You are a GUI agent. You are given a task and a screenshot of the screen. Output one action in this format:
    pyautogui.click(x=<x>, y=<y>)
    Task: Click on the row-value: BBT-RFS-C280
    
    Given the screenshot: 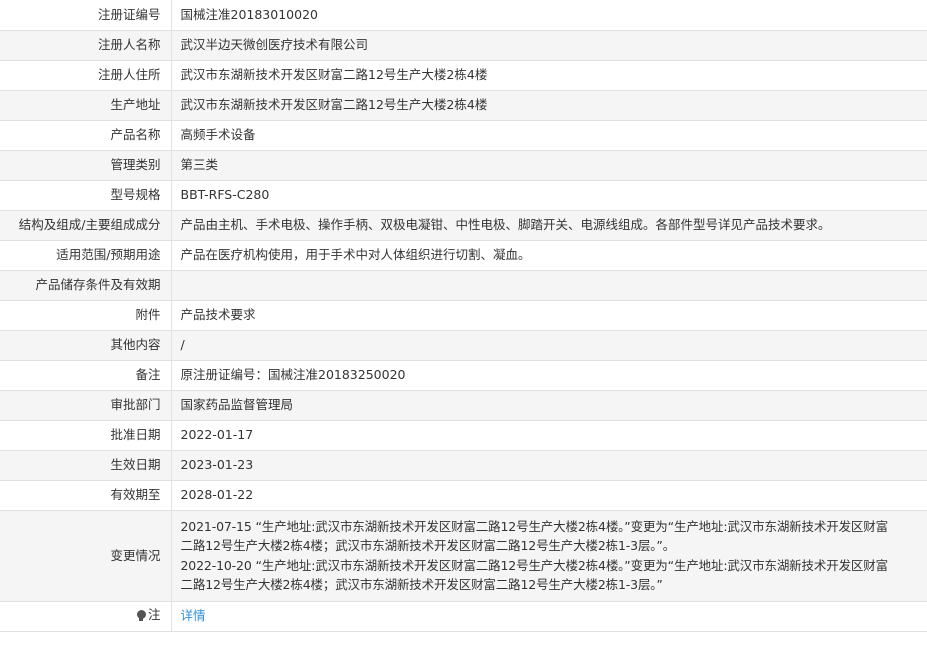 What is the action you would take?
    pyautogui.click(x=549, y=195)
    